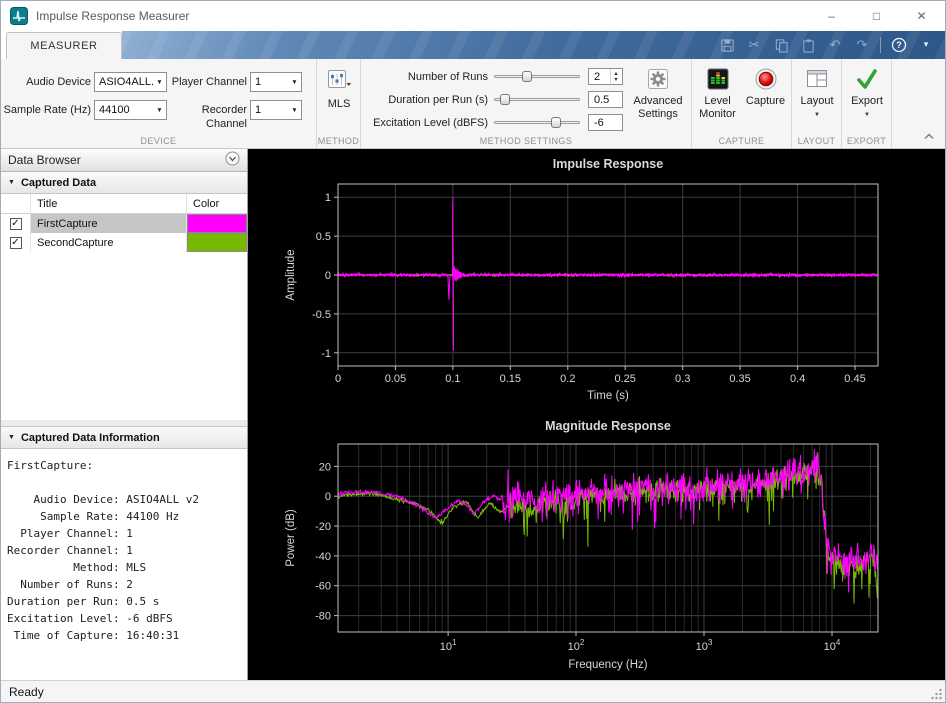 This screenshot has height=703, width=946. I want to click on status-bar: Ready, so click(473, 691).